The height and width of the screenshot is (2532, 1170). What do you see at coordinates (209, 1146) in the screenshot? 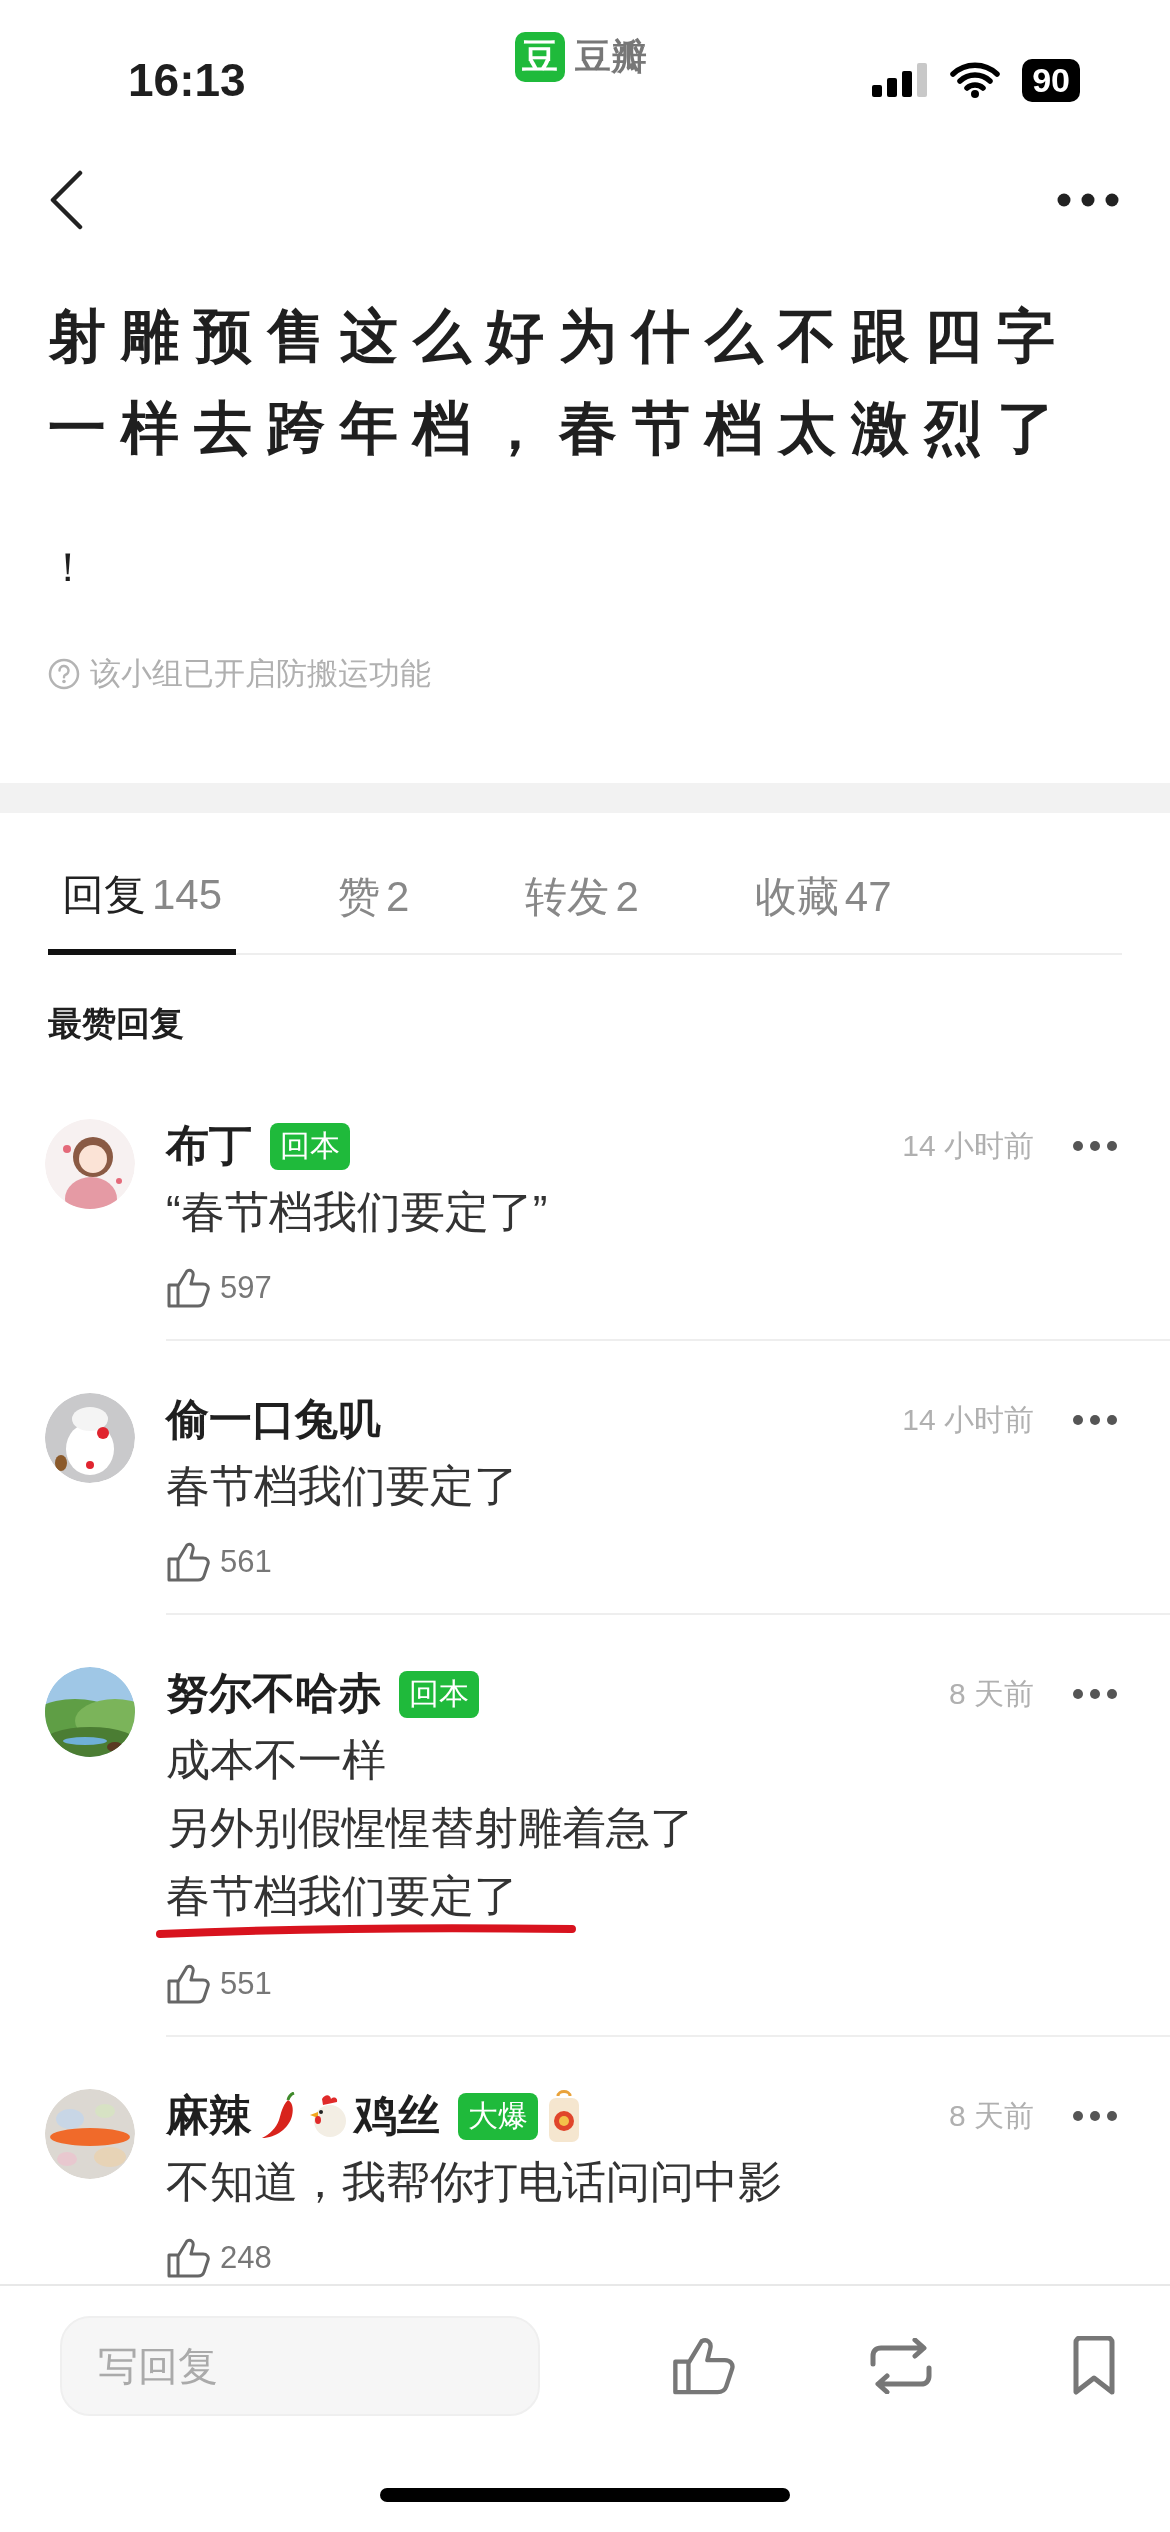
I see `user-name: 布丁` at bounding box center [209, 1146].